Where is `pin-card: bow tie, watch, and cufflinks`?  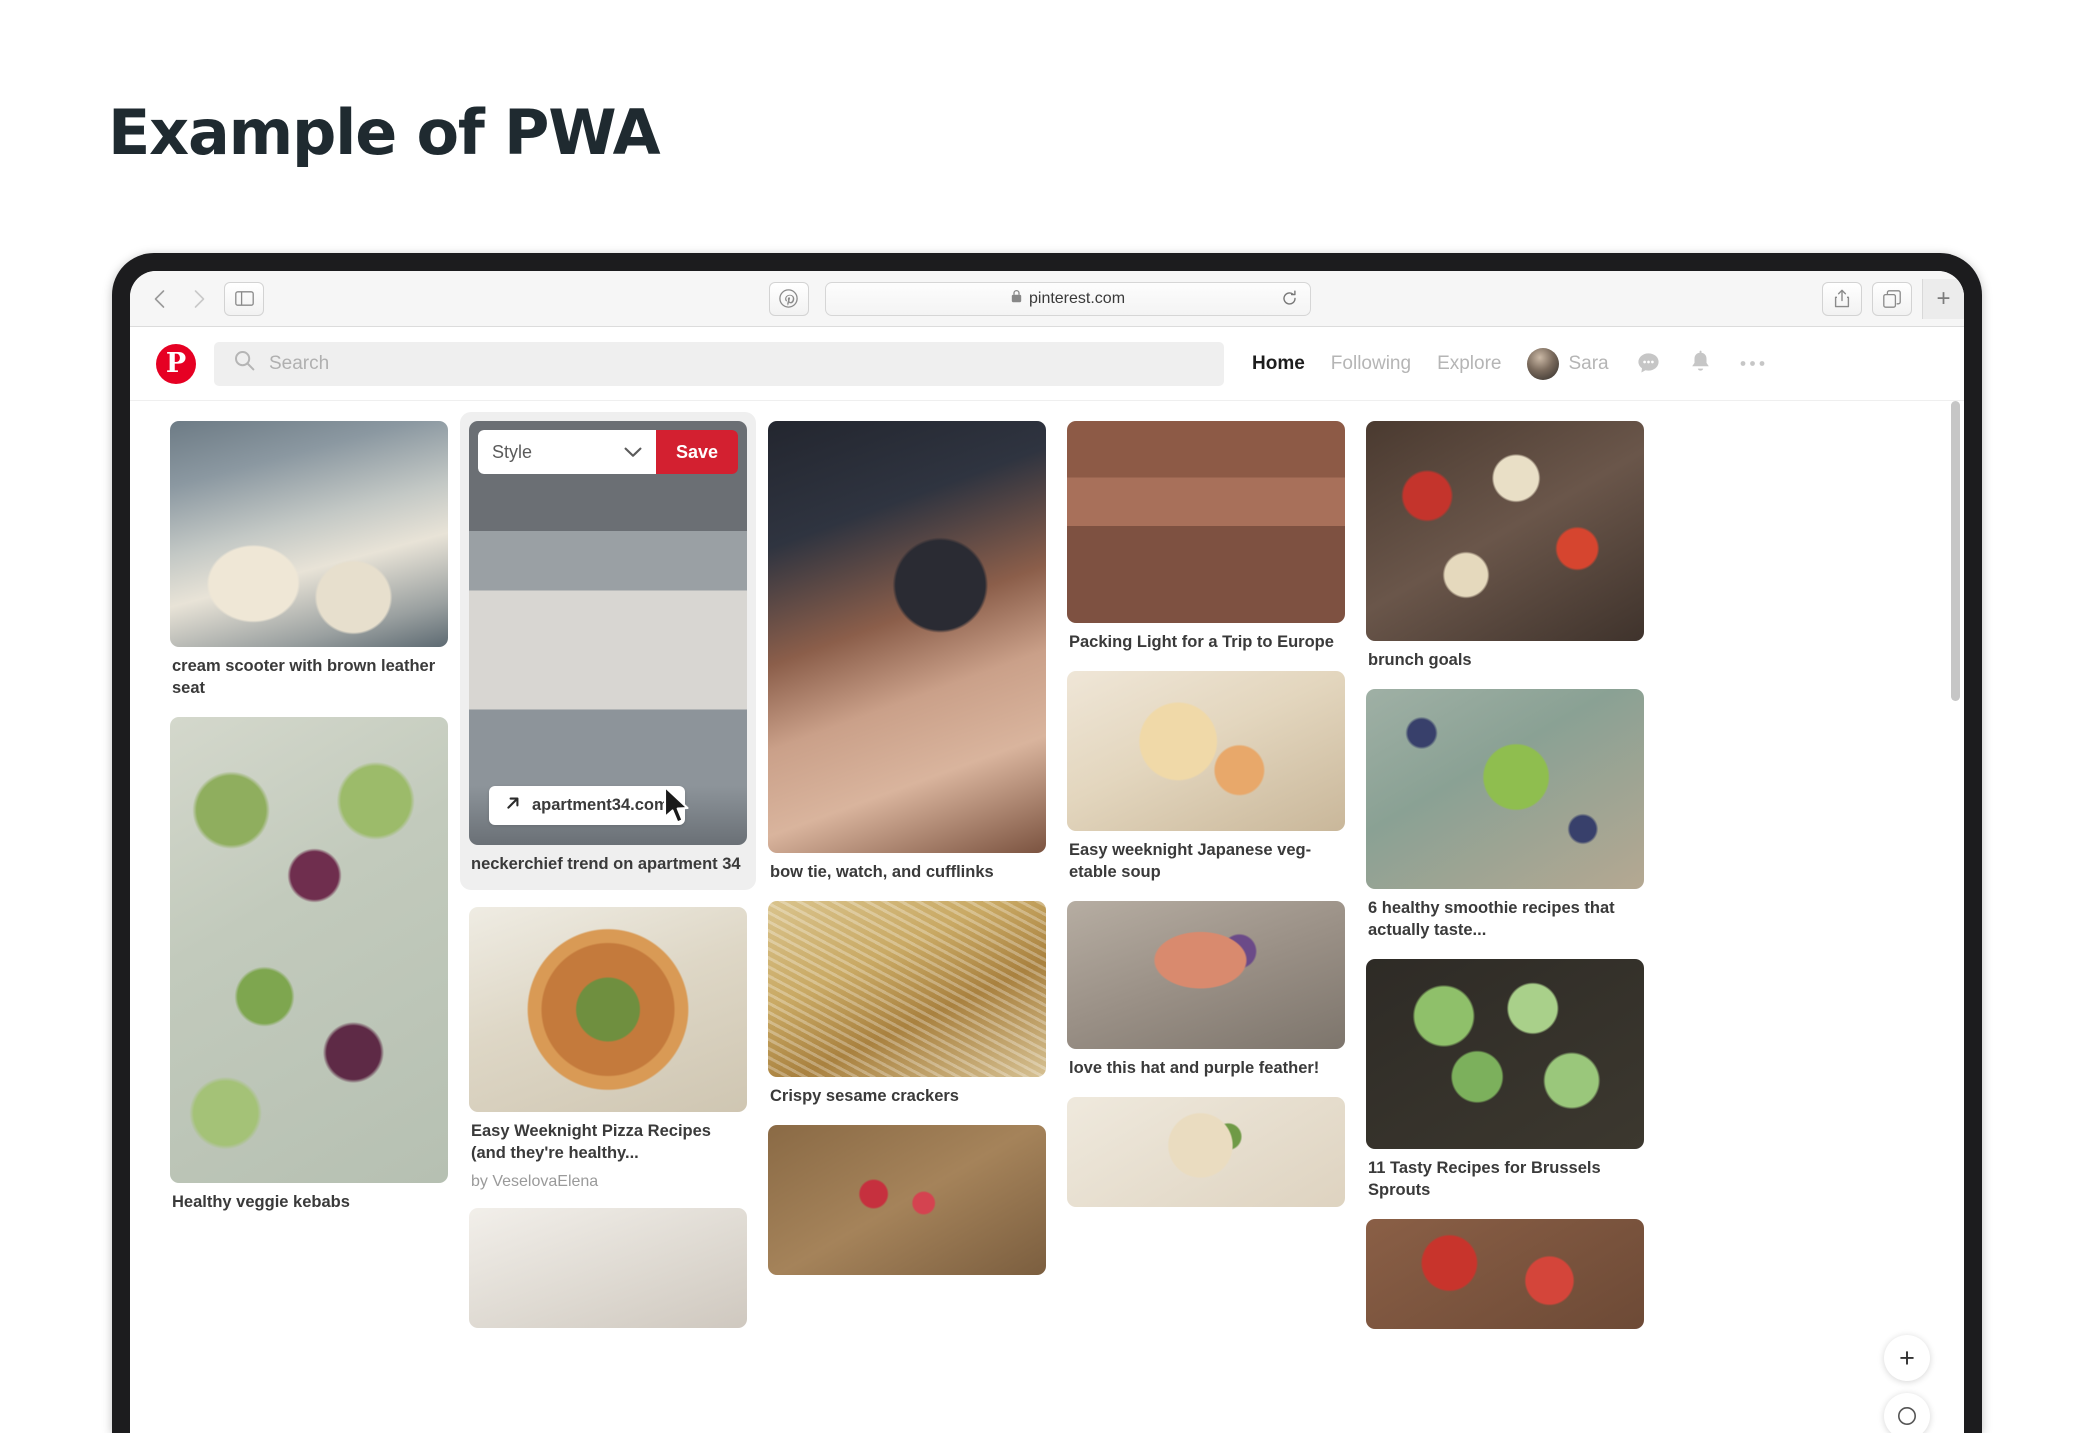
pin-card: bow tie, watch, and cufflinks is located at coordinates (907, 652).